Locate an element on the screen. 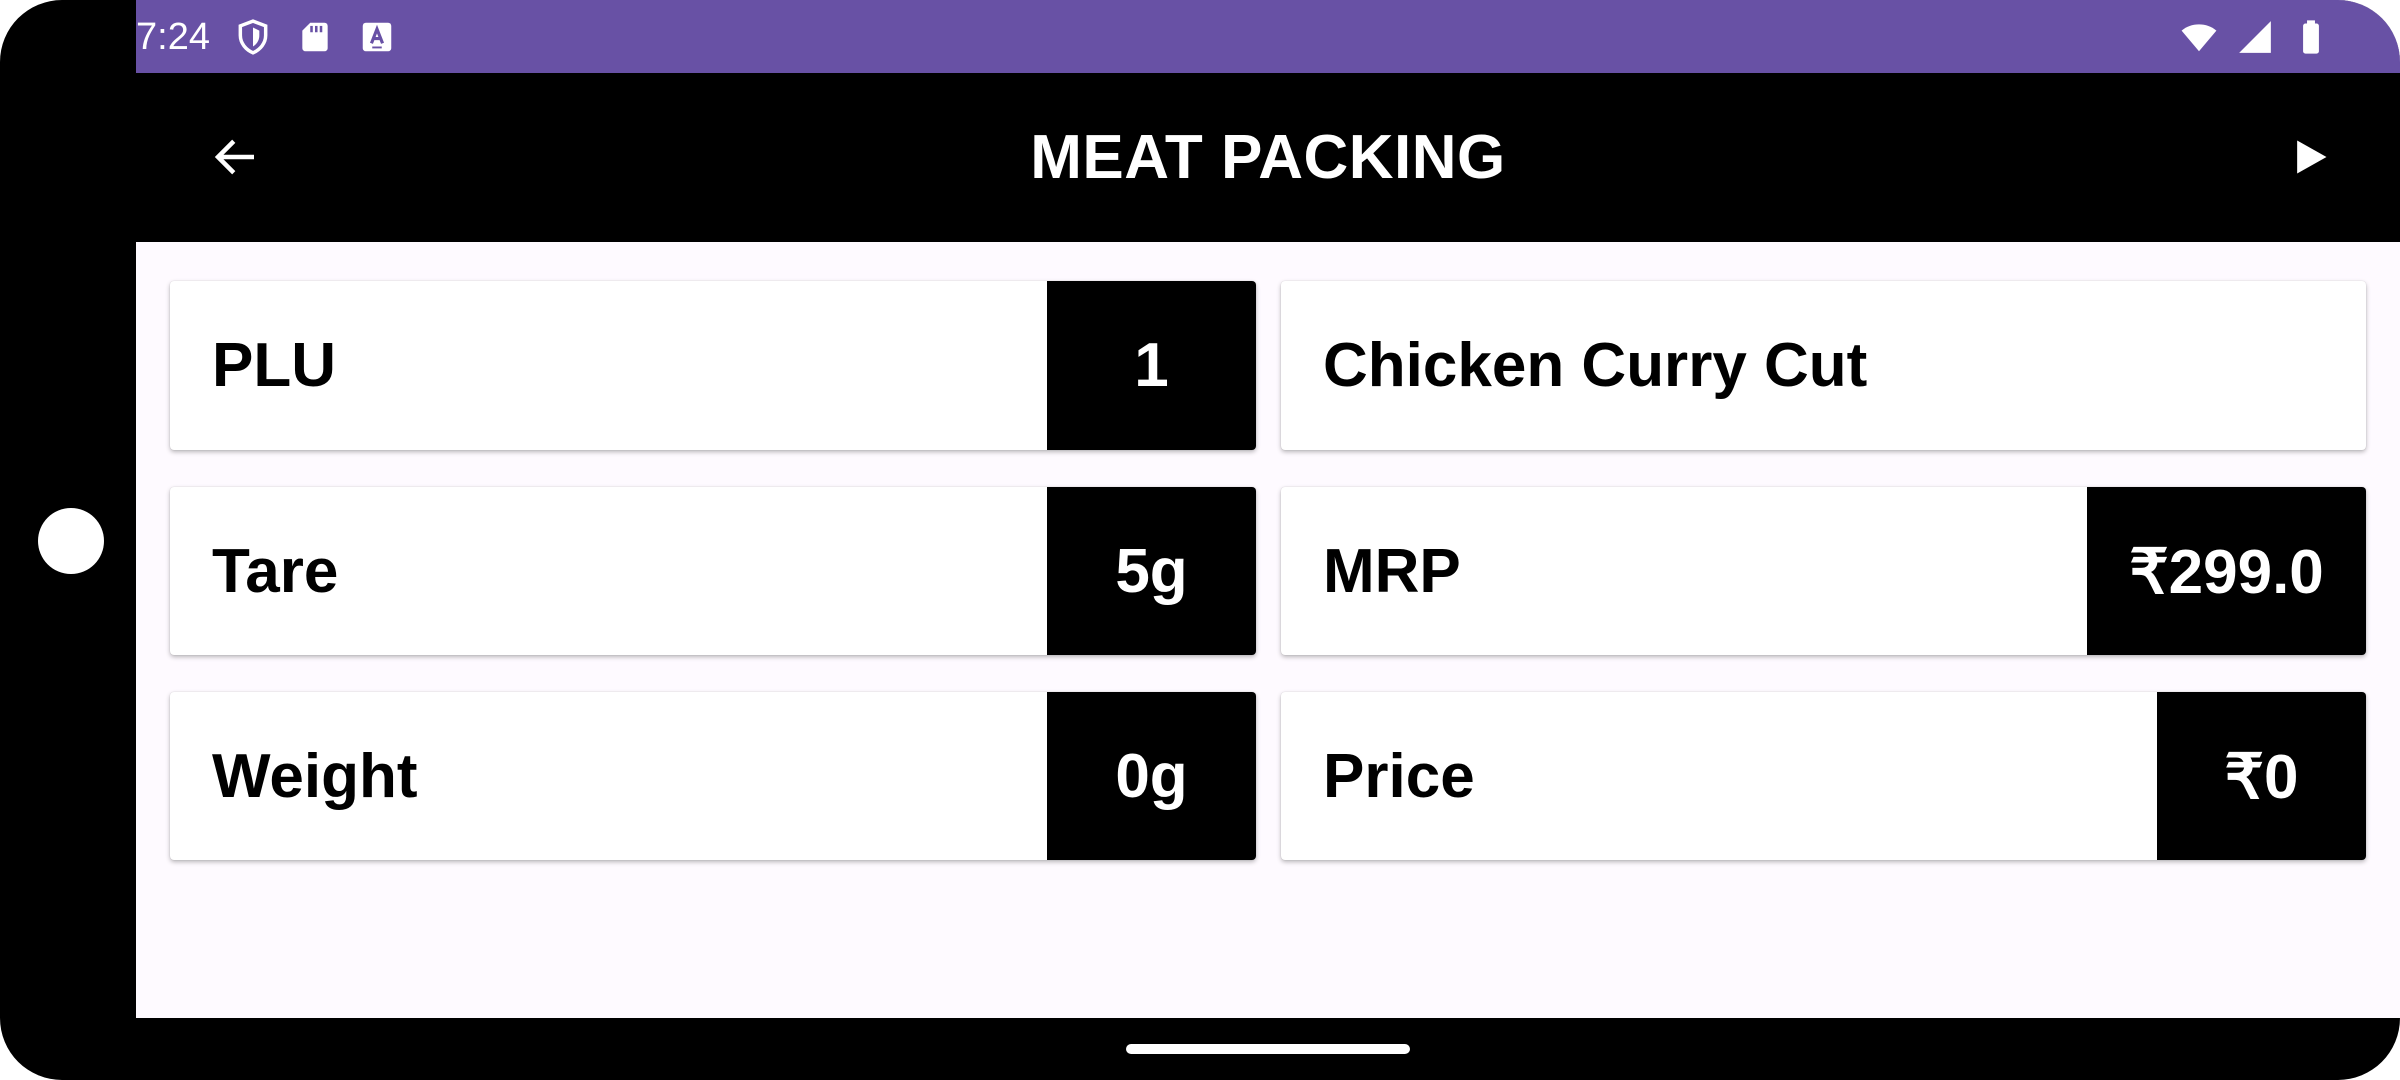 This screenshot has width=2400, height=1080. tare-label: Tare is located at coordinates (275, 571).